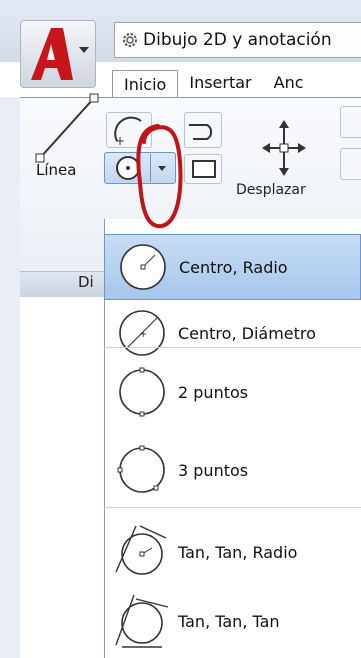 The height and width of the screenshot is (658, 361). I want to click on menu-item-label: Tan, Tan, Tan, so click(229, 621).